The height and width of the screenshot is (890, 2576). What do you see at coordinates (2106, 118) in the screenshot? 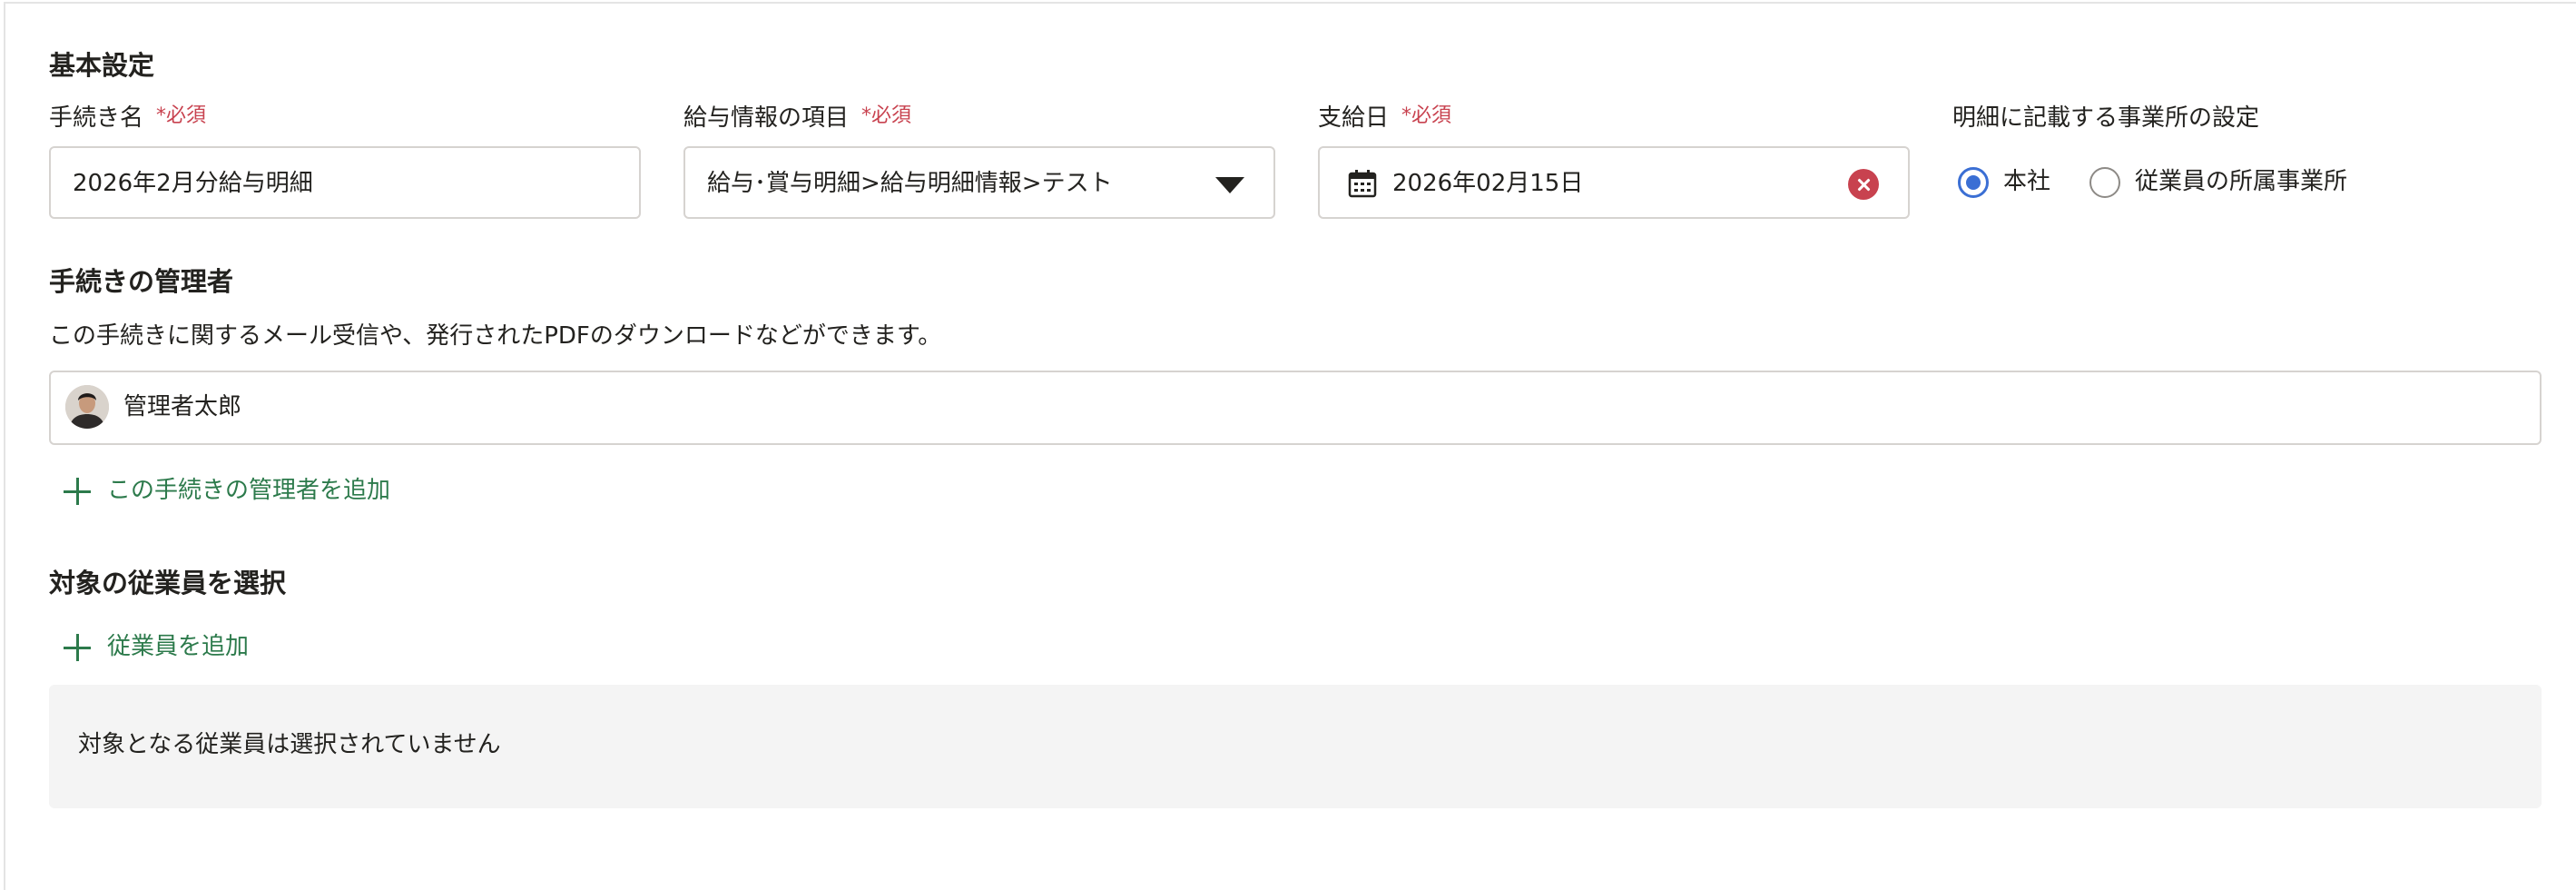
I see `office-setting-label: 明細に記載する事業所の設定` at bounding box center [2106, 118].